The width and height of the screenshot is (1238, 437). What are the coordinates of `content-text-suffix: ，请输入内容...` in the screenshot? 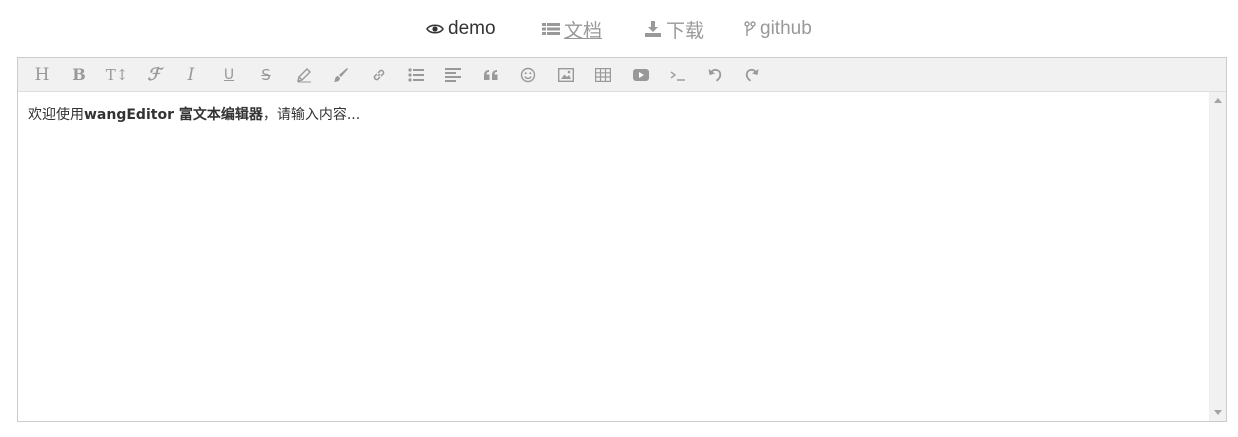 It's located at (311, 115).